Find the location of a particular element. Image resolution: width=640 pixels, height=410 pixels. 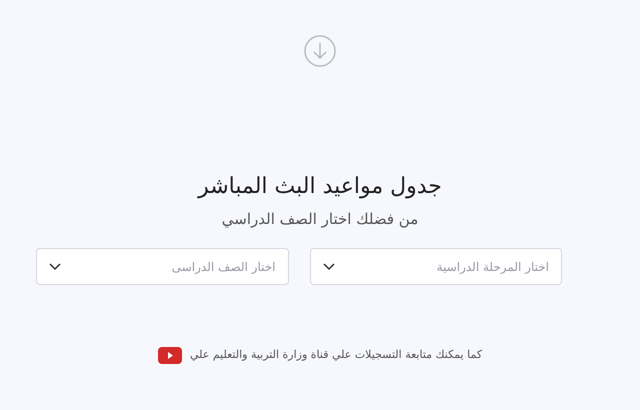

subtitle: من فضلك اختار الصف الدراسي is located at coordinates (320, 219).